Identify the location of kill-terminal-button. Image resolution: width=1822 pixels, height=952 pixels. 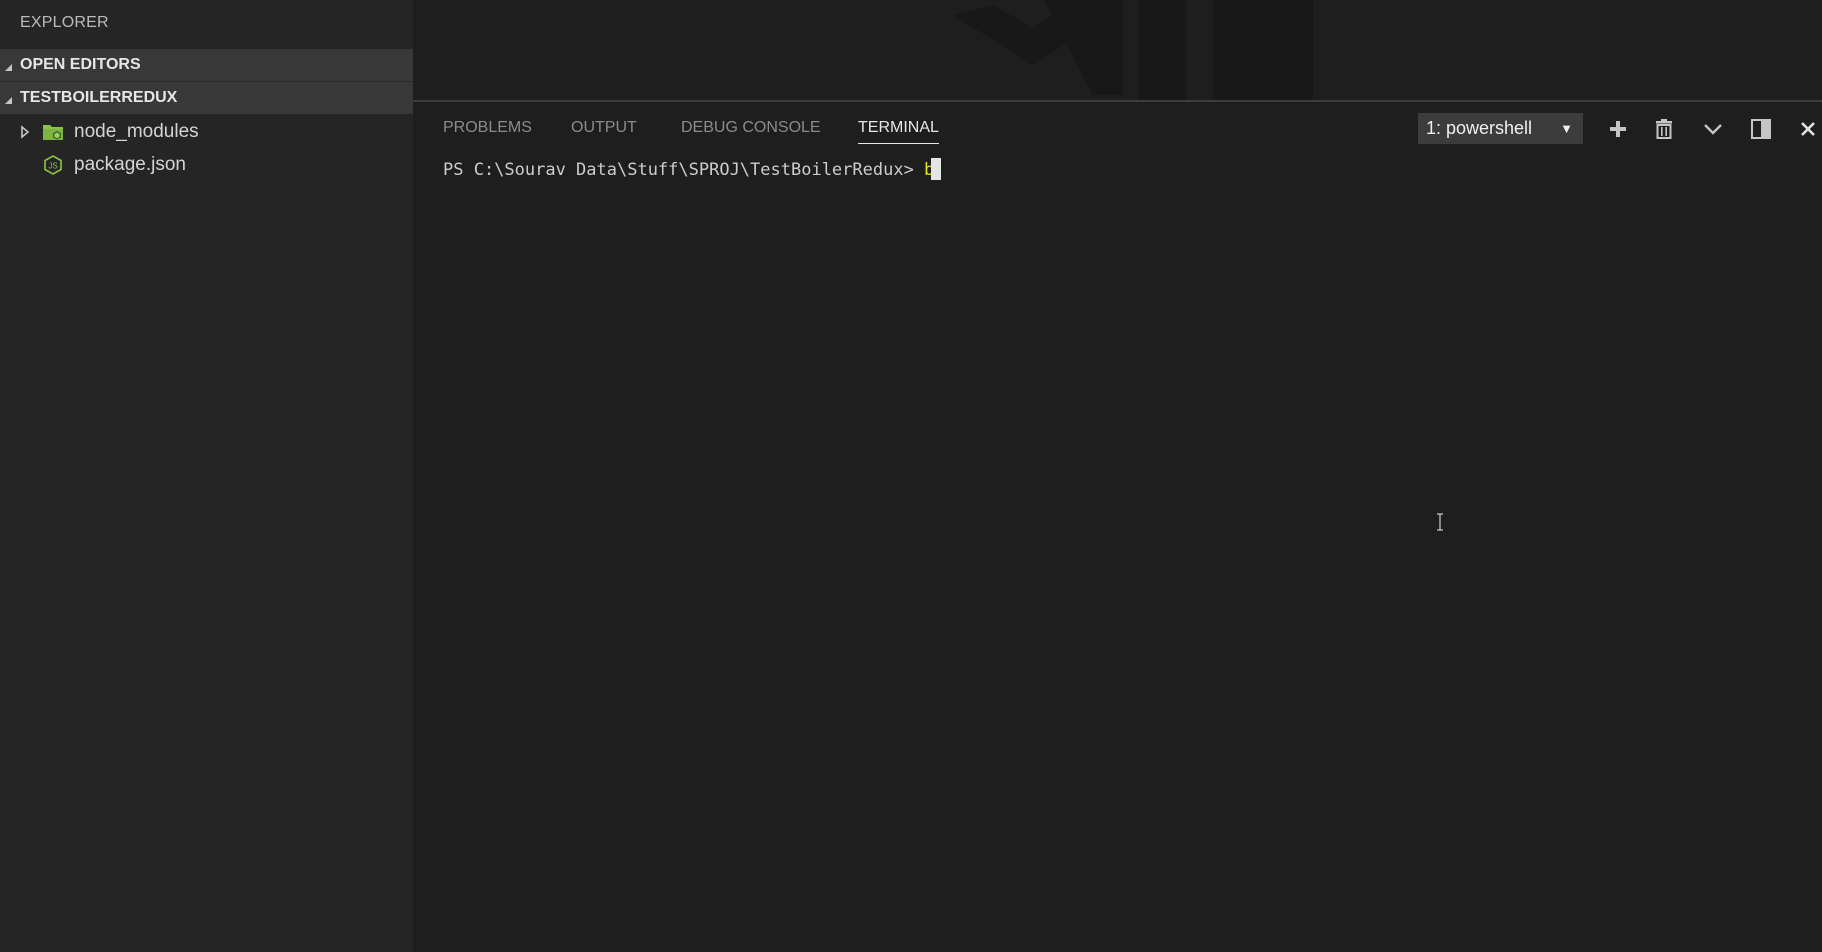
(1664, 129).